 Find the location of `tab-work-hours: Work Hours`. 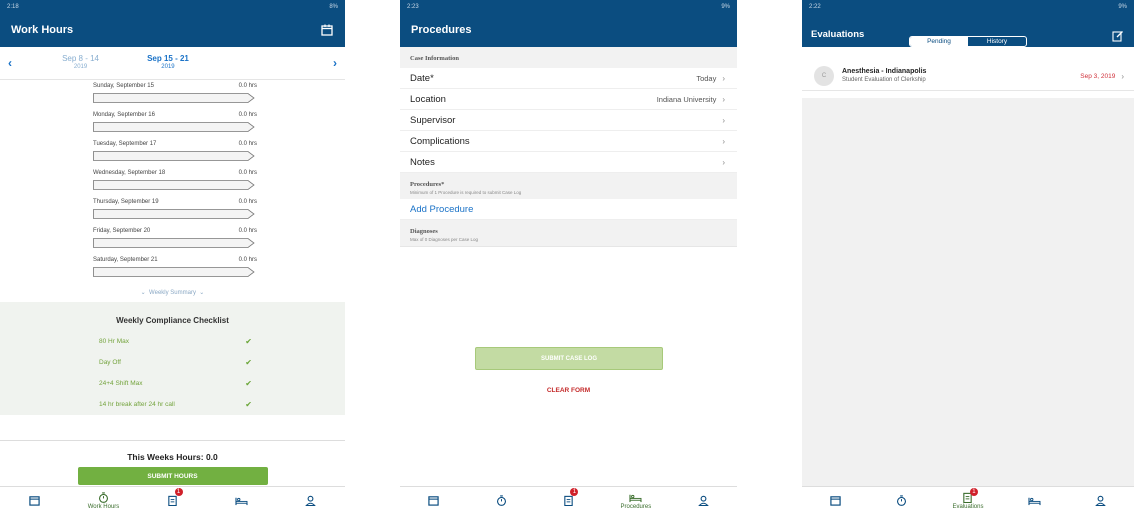

tab-work-hours: Work Hours is located at coordinates (104, 501).